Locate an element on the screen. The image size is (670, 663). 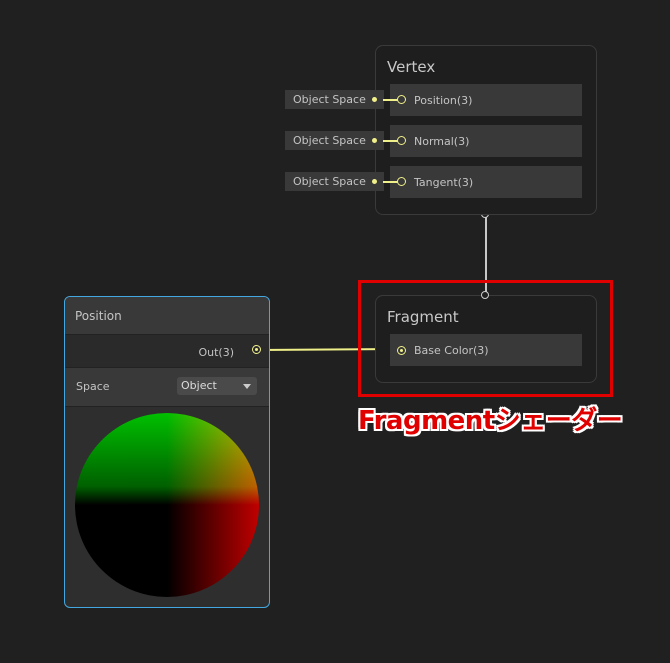
slot-label: Tangent(3) is located at coordinates (444, 182).